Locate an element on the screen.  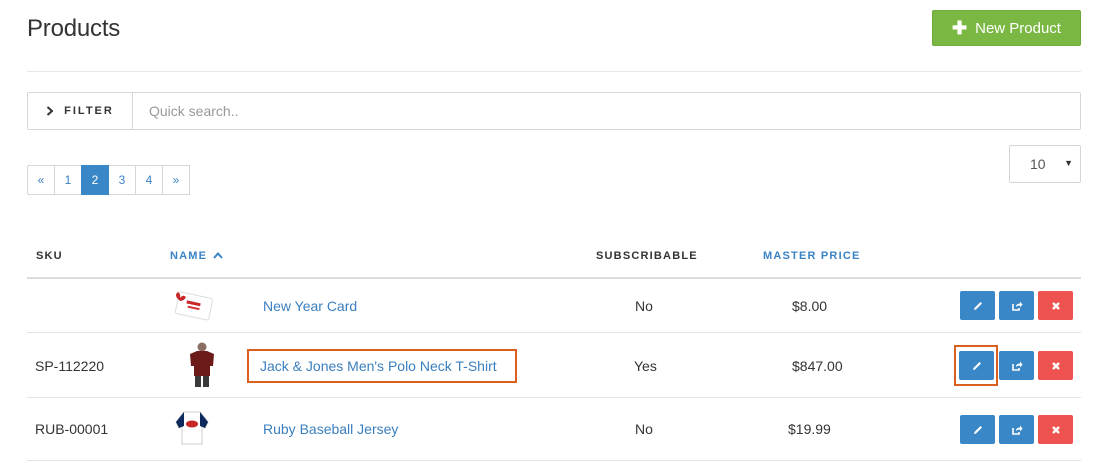
header-divider is located at coordinates (554, 71).